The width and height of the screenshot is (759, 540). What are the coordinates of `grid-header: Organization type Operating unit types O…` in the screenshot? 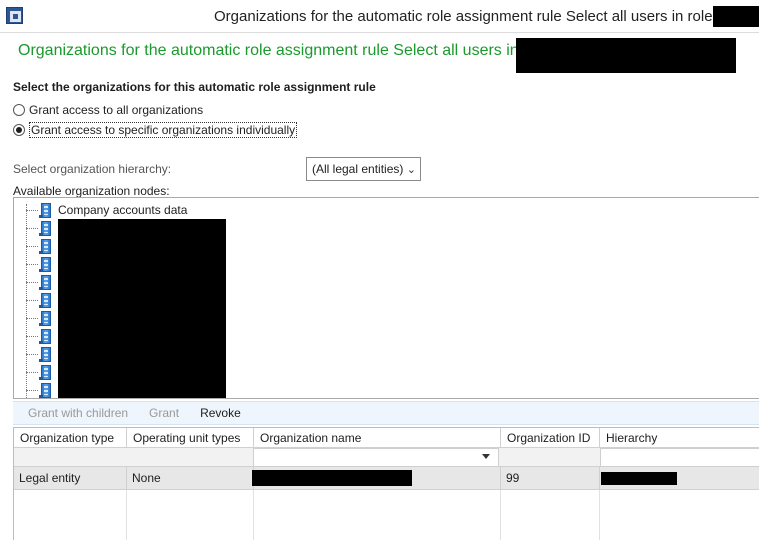 It's located at (386, 437).